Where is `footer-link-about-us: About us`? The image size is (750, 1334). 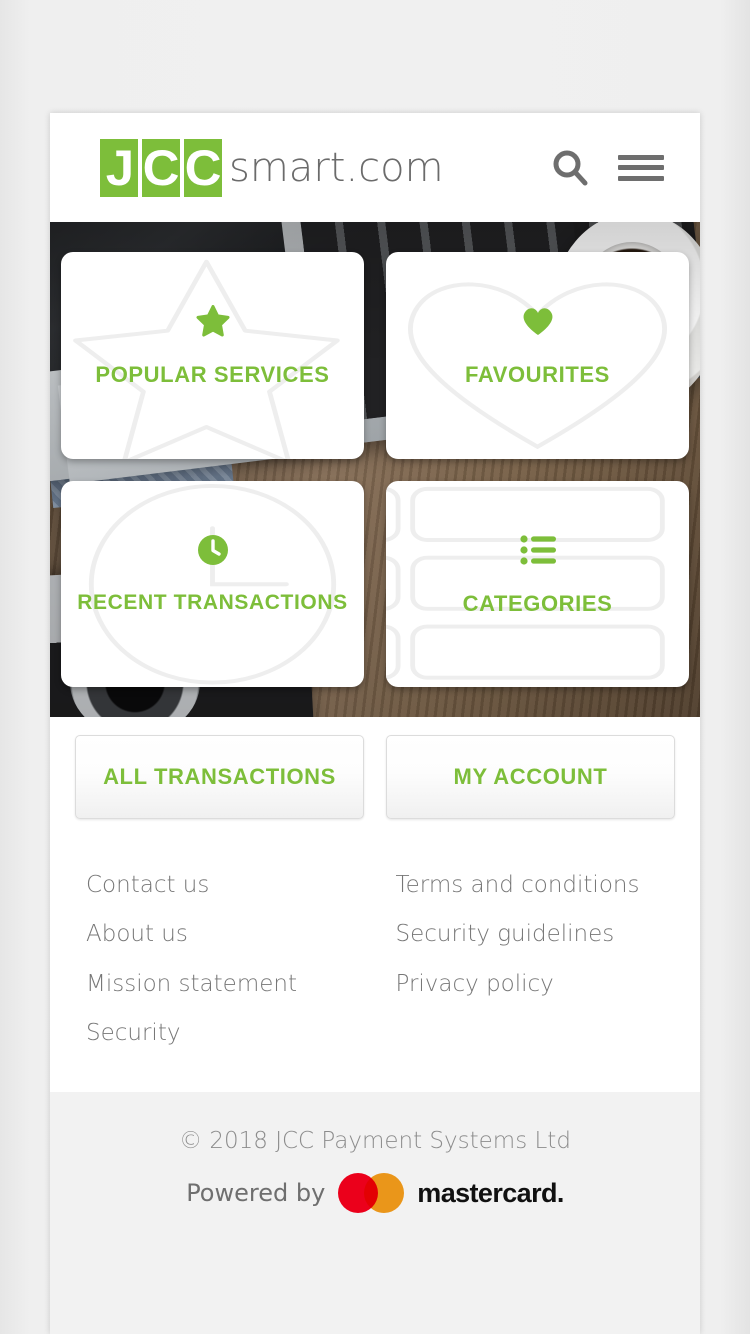 footer-link-about-us: About us is located at coordinates (226, 934).